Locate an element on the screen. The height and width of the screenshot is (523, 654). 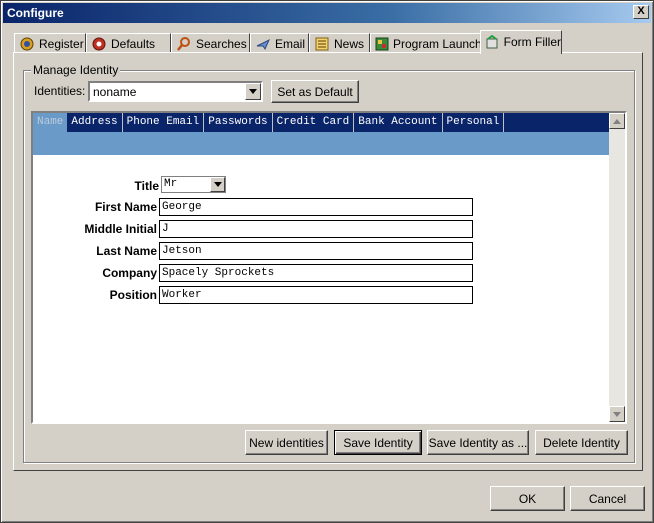
first-name-value: George is located at coordinates (182, 207).